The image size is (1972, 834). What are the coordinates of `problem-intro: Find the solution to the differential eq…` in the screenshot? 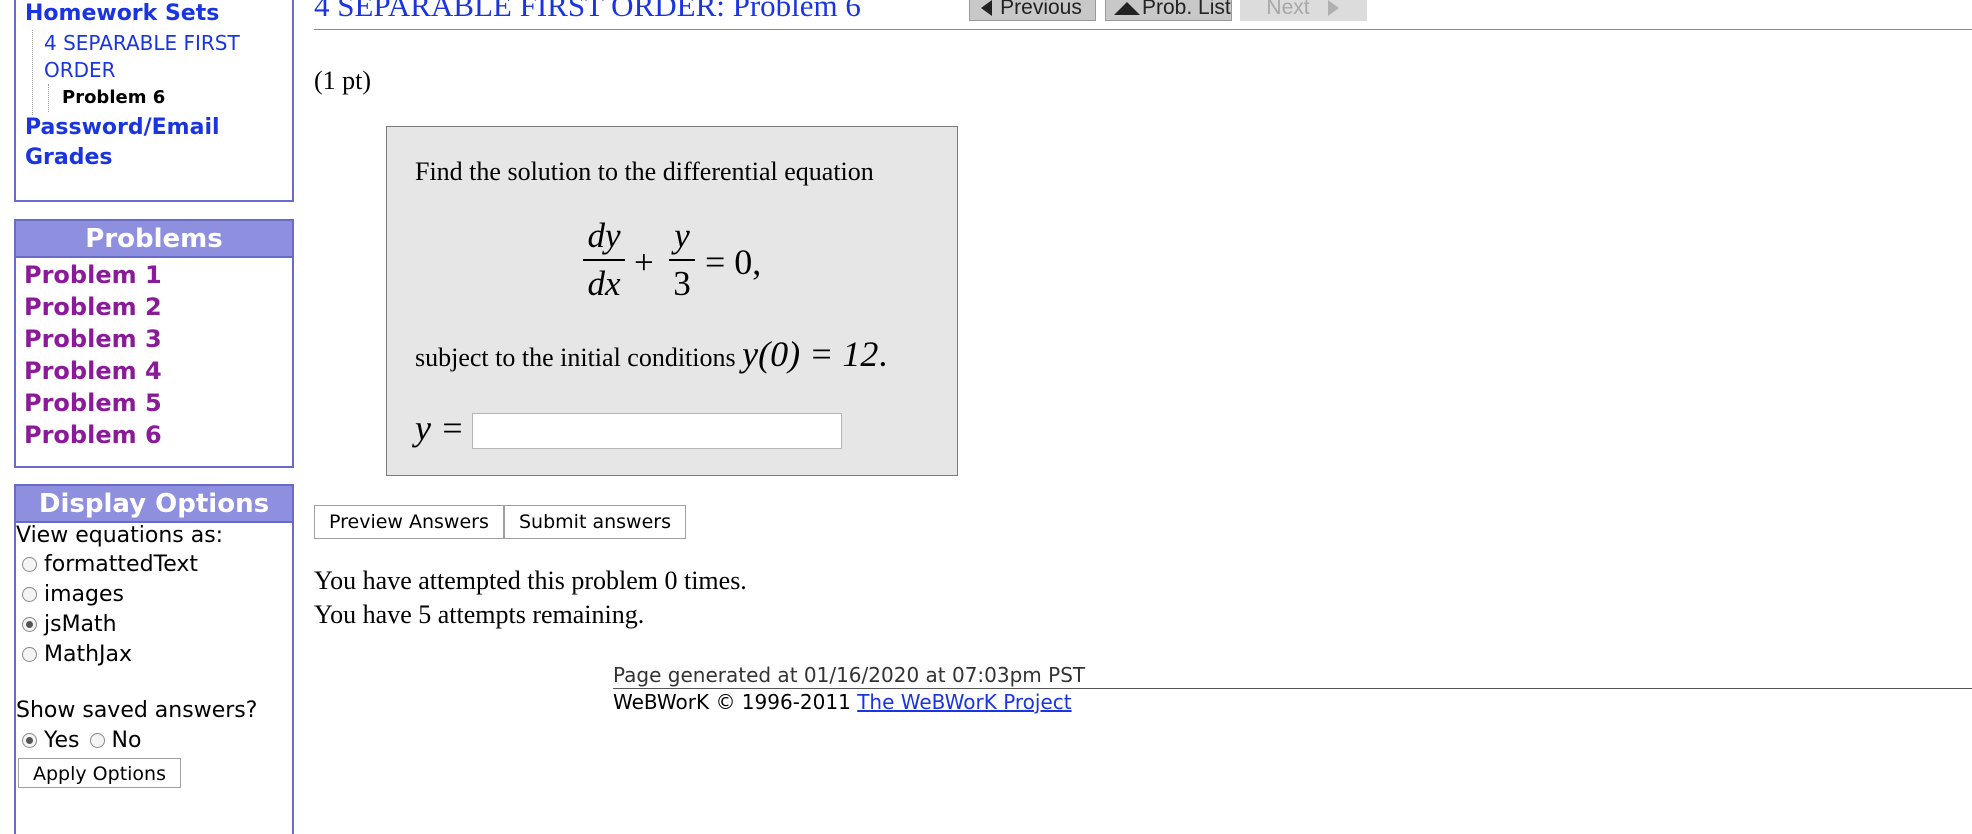 It's located at (644, 171).